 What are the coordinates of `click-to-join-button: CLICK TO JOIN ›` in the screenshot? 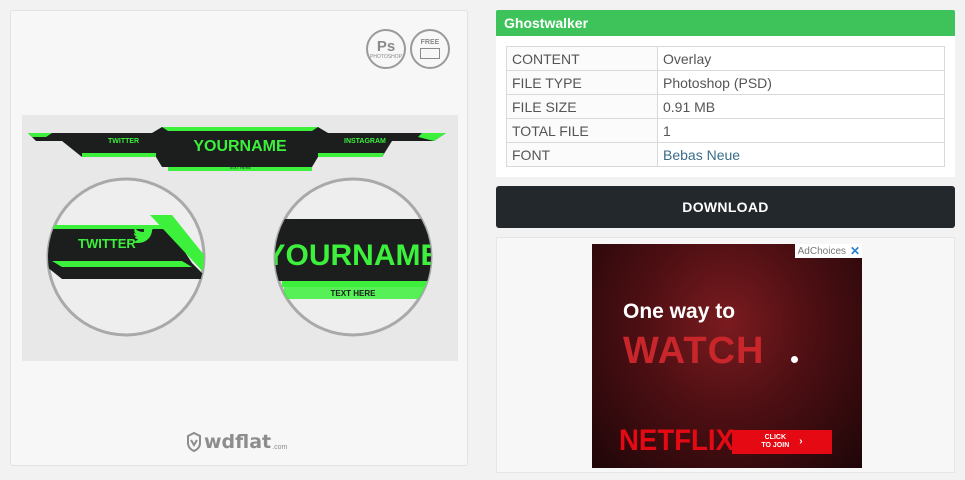 It's located at (782, 442).